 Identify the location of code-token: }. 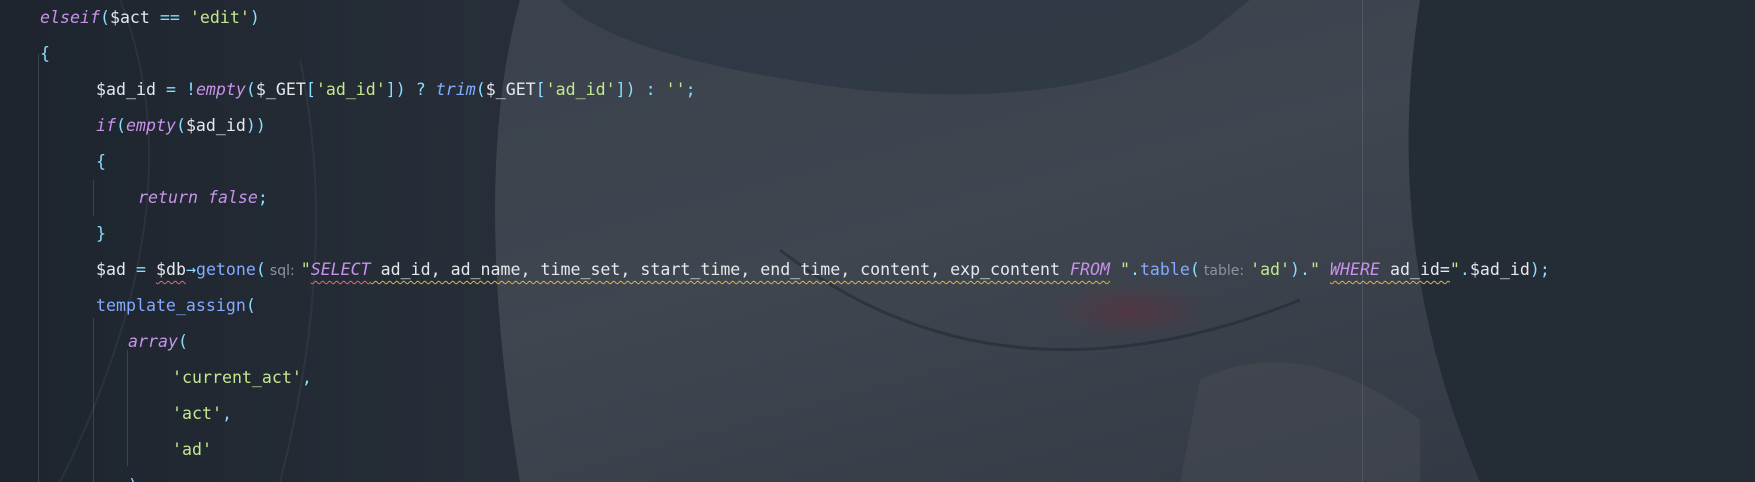
(101, 233).